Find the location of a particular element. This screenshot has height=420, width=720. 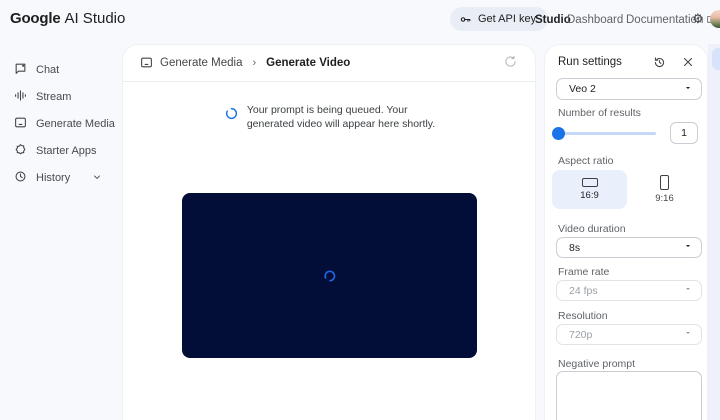

sidebar-item-label: Chat is located at coordinates (48, 70).